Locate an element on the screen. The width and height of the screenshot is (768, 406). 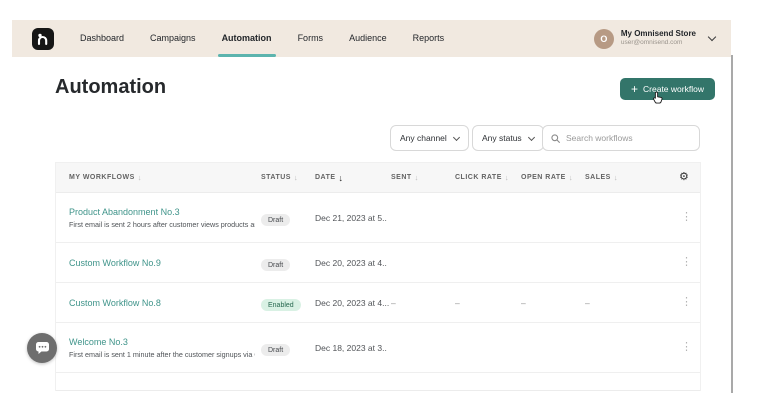
workflow-search is located at coordinates (621, 138).